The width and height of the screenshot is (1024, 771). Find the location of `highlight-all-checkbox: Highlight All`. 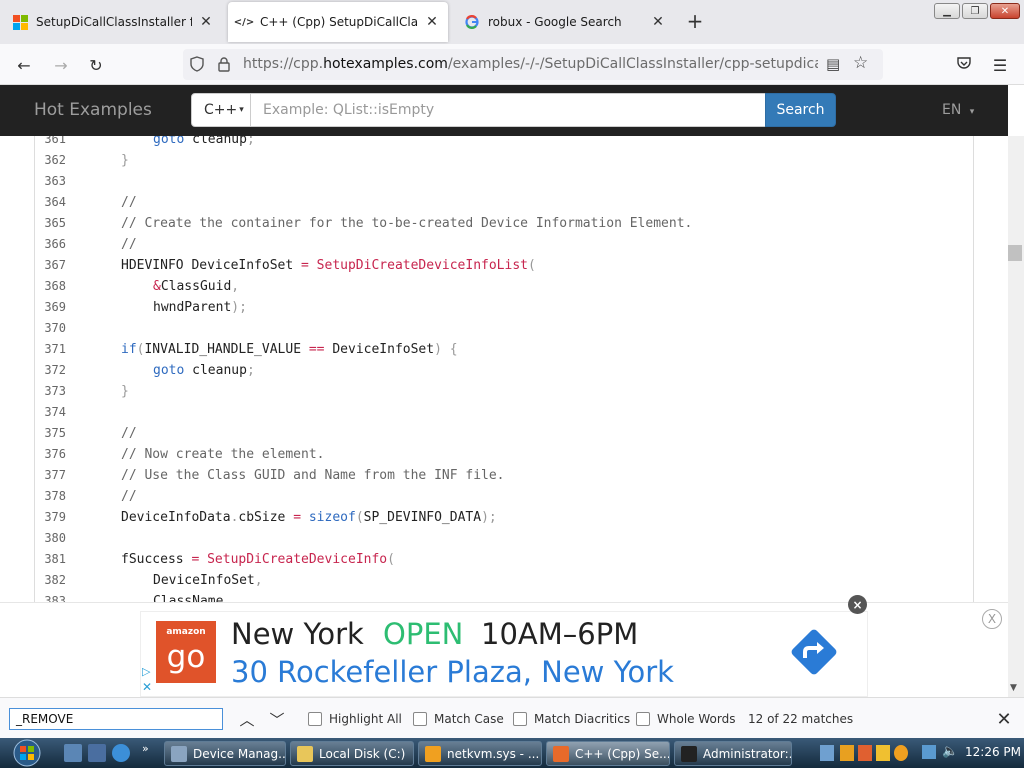

highlight-all-checkbox: Highlight All is located at coordinates (355, 719).